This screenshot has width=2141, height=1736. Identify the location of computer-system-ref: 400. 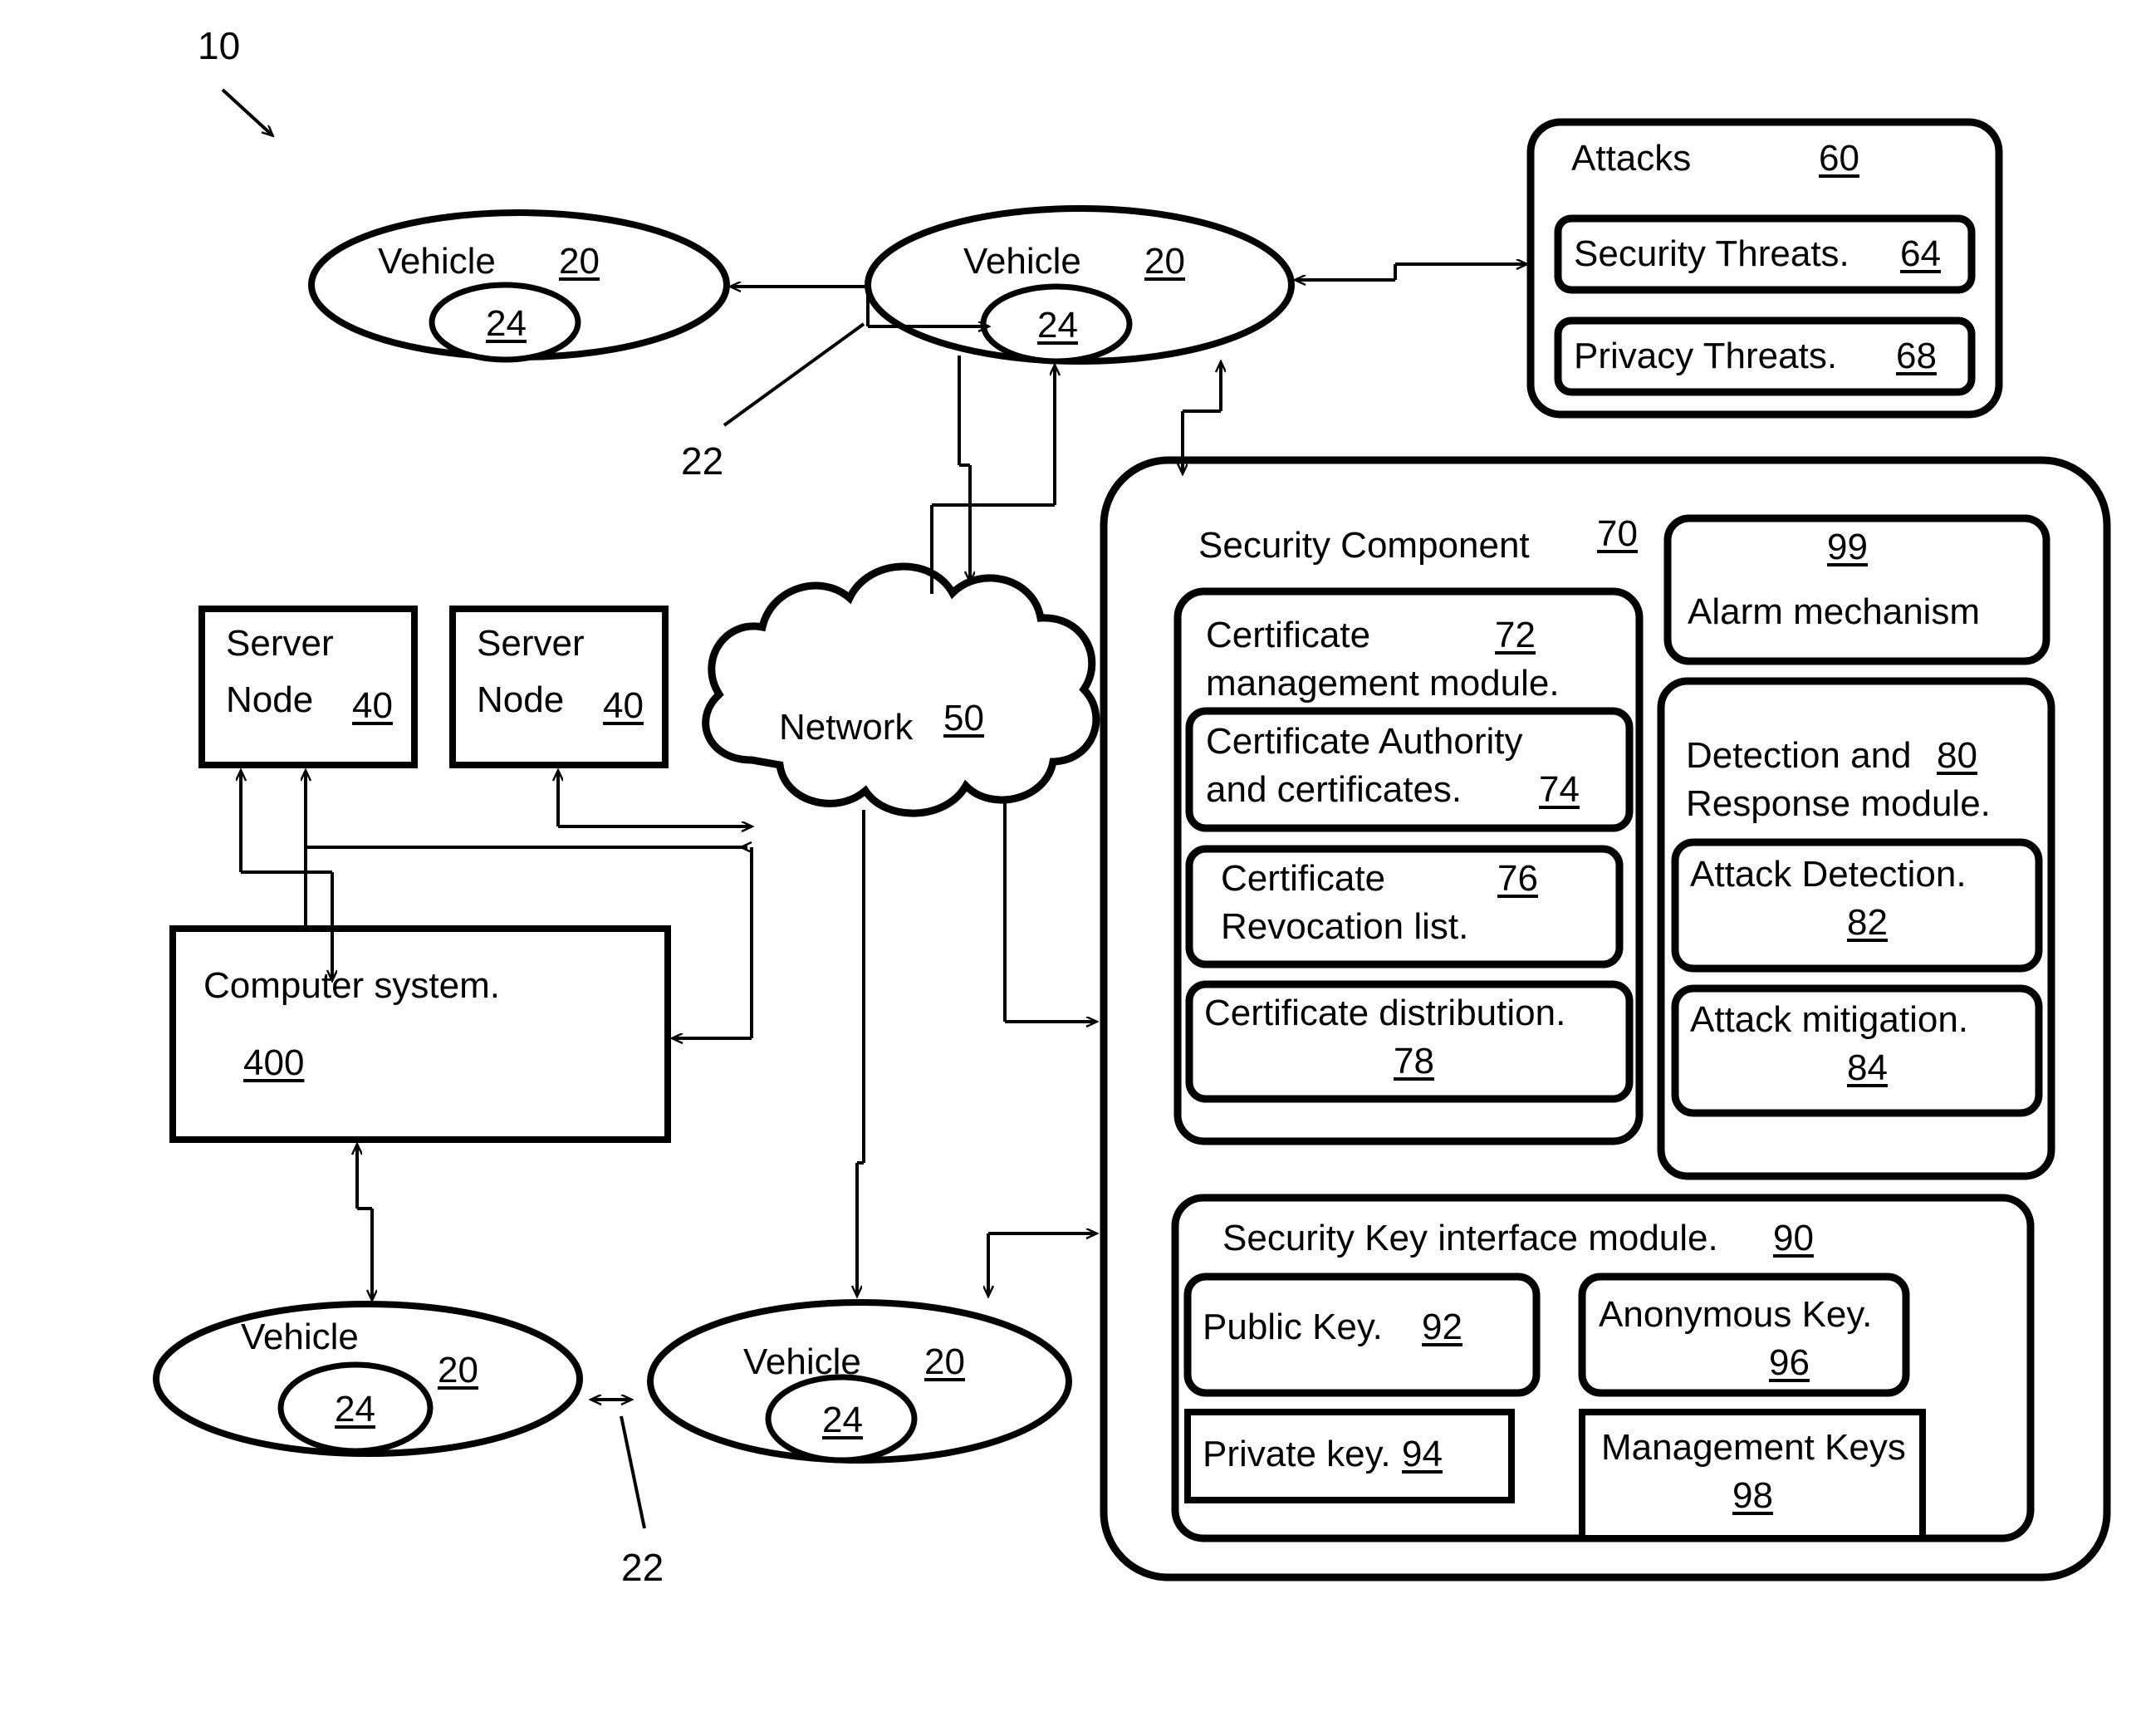
(274, 1062).